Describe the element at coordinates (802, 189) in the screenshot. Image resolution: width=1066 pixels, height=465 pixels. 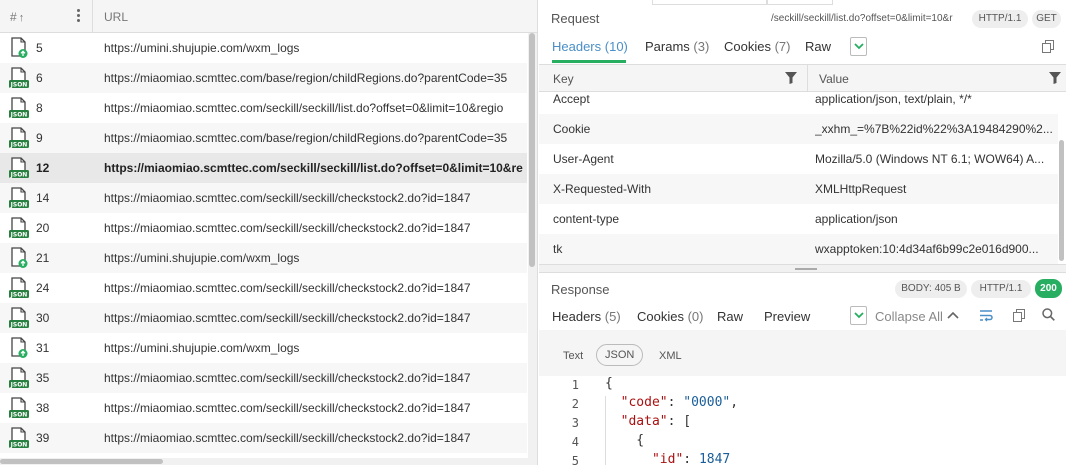
I see `header-row: X-Requested-With XMLHttpRequest` at that location.